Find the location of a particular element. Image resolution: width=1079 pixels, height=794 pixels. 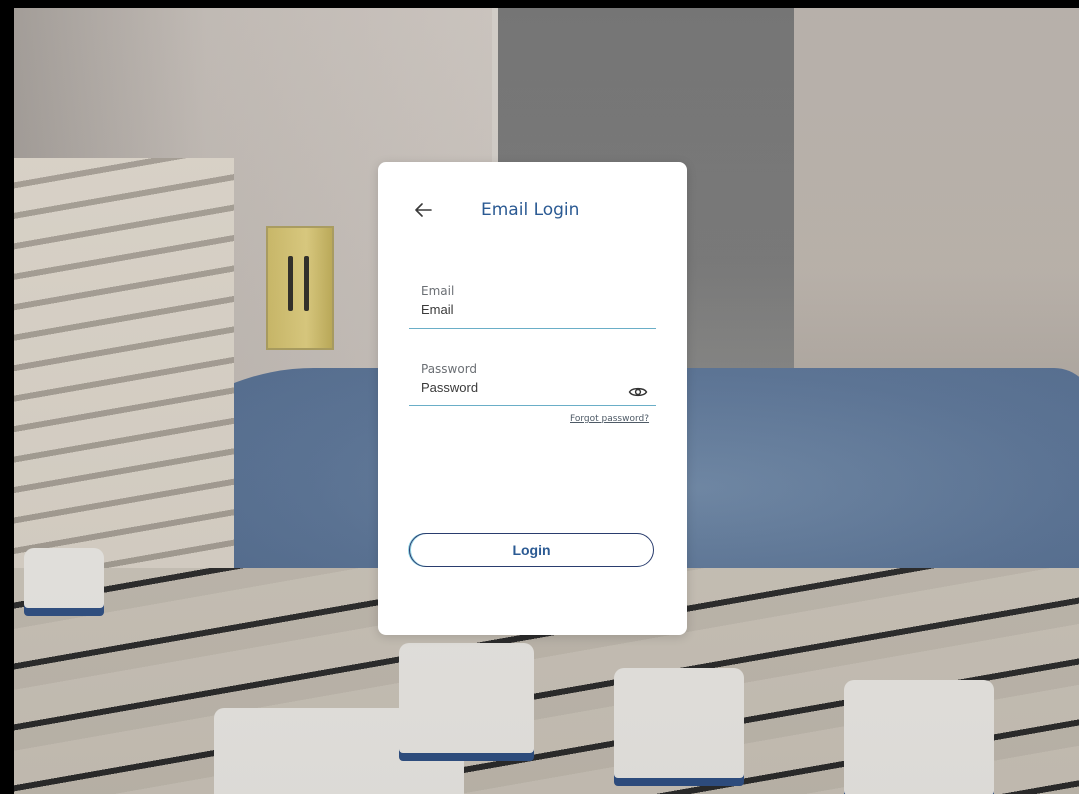

arrow-left-icon is located at coordinates (423, 210).